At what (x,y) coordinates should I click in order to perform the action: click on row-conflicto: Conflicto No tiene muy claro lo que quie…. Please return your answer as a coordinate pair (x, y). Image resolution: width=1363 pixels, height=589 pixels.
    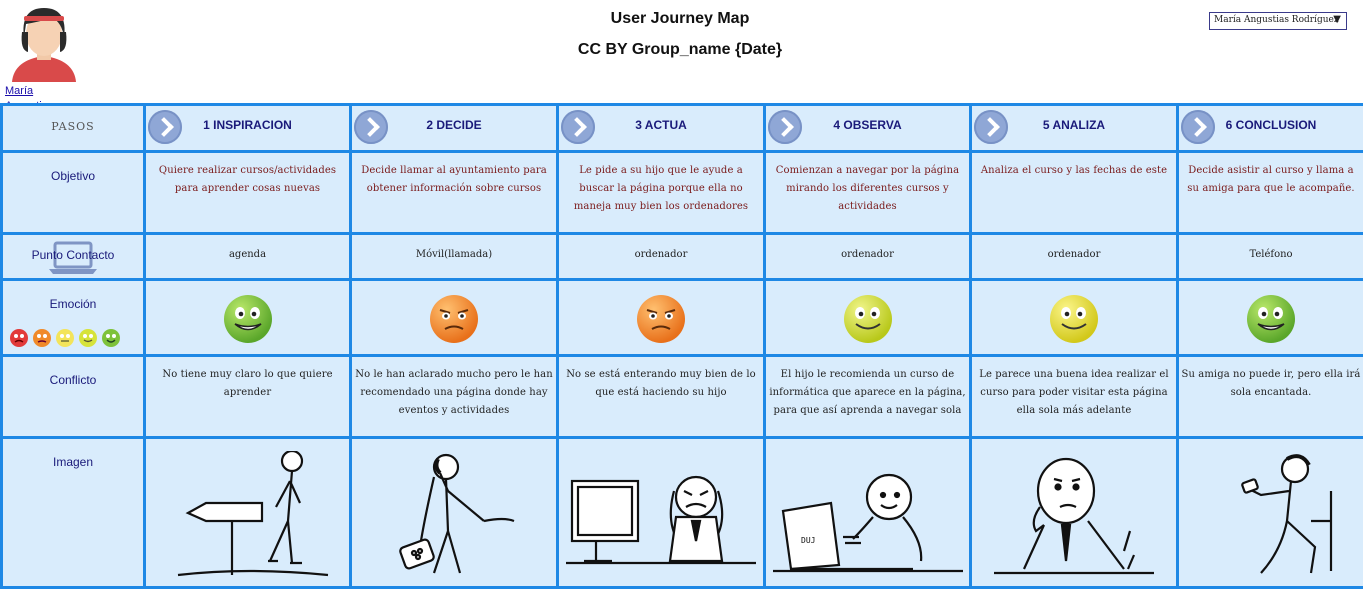
    Looking at the image, I should click on (681, 396).